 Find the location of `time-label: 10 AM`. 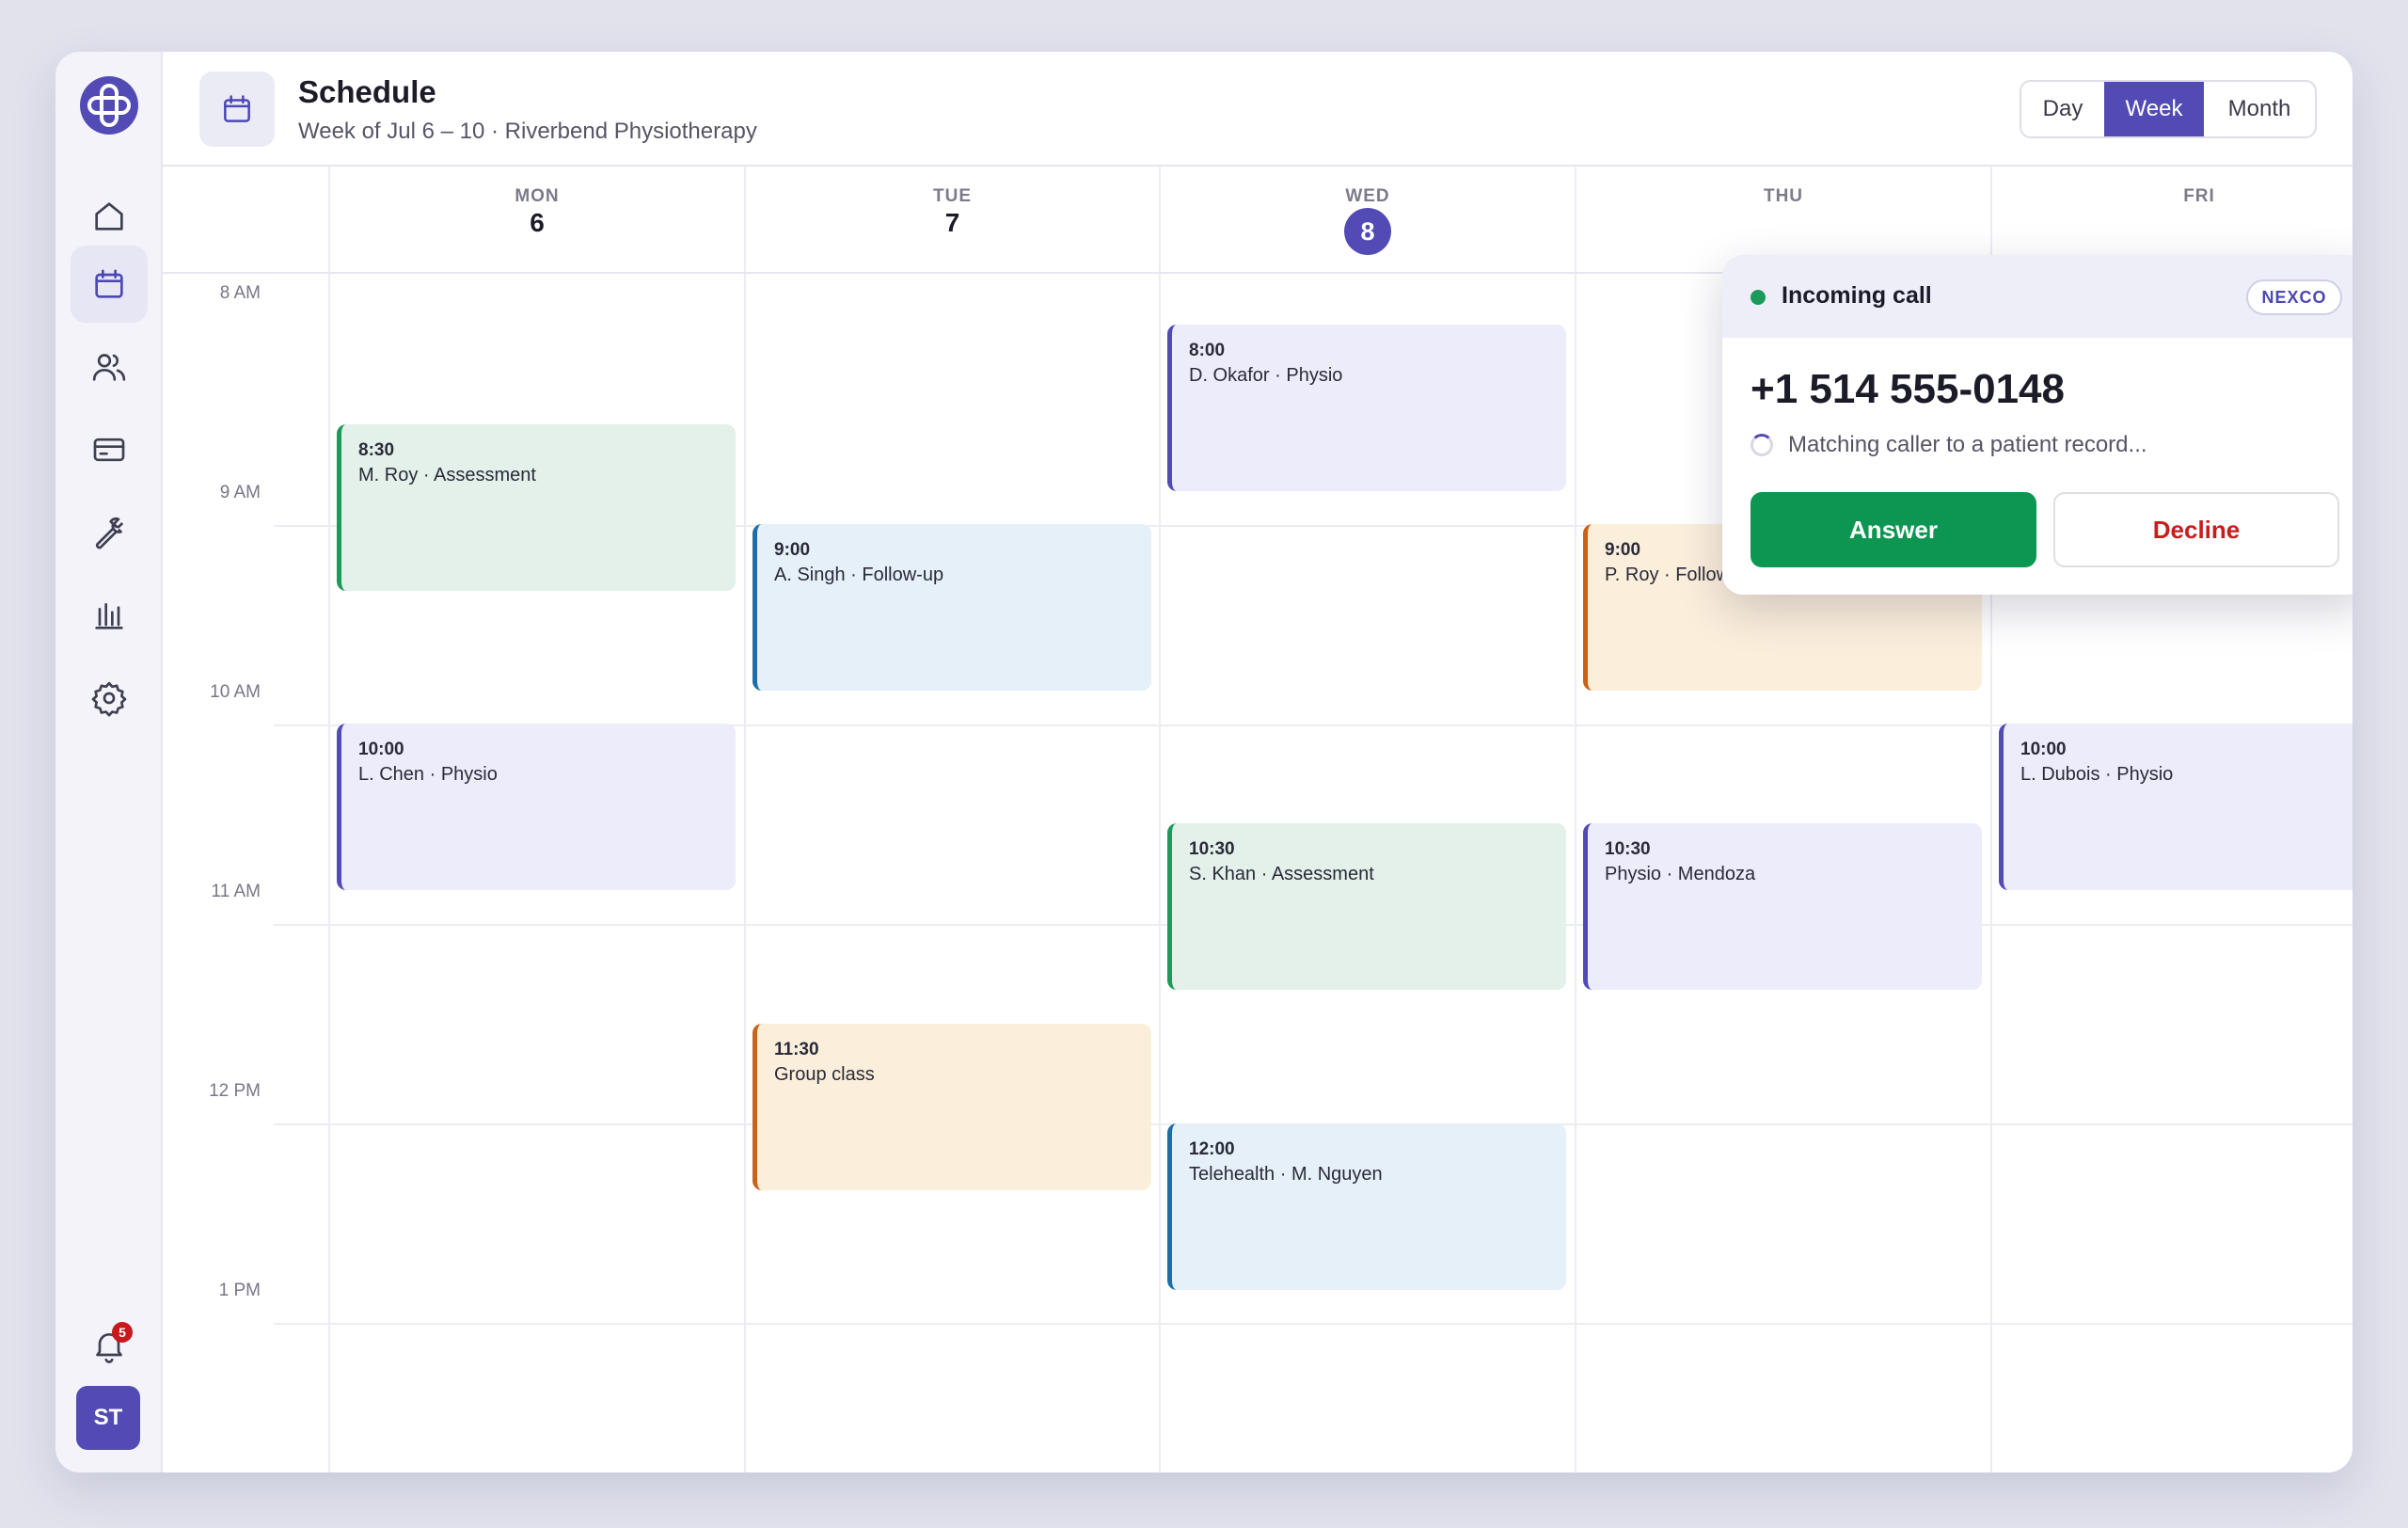

time-label: 10 AM is located at coordinates (236, 692).